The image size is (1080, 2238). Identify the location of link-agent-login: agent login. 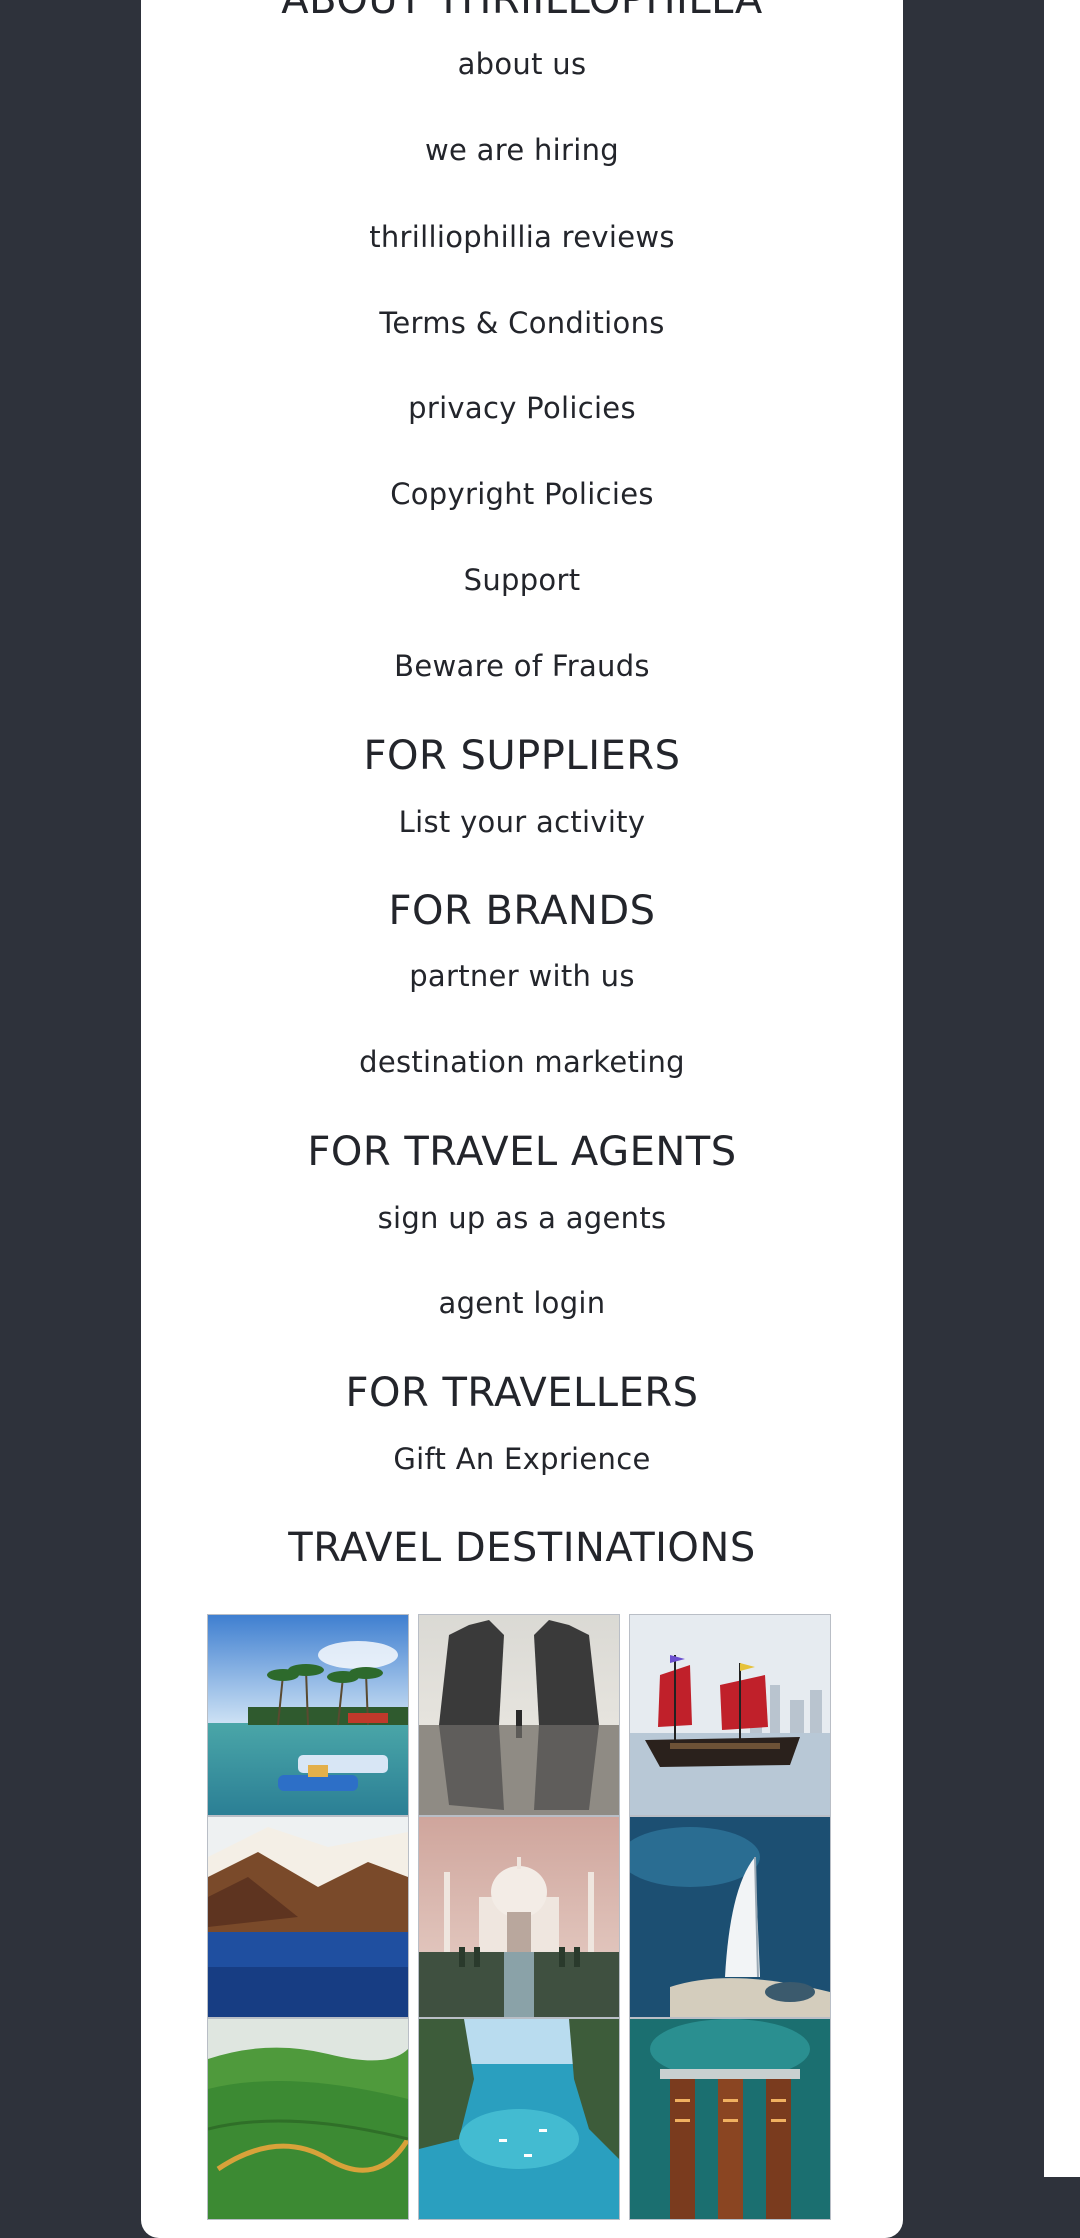
(522, 1303).